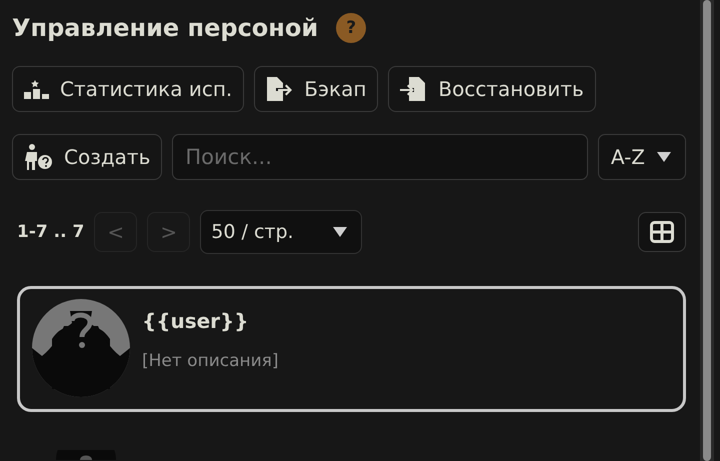  Describe the element at coordinates (165, 28) in the screenshot. I see `panel-title: Управление персоной` at that location.